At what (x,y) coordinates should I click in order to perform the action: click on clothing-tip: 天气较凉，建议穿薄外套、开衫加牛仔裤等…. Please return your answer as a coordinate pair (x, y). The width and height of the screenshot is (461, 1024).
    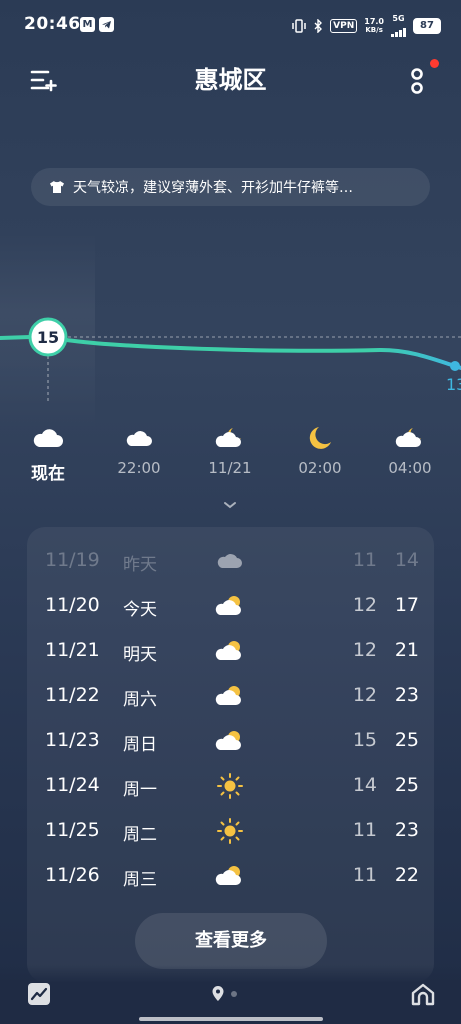
    Looking at the image, I should click on (230, 187).